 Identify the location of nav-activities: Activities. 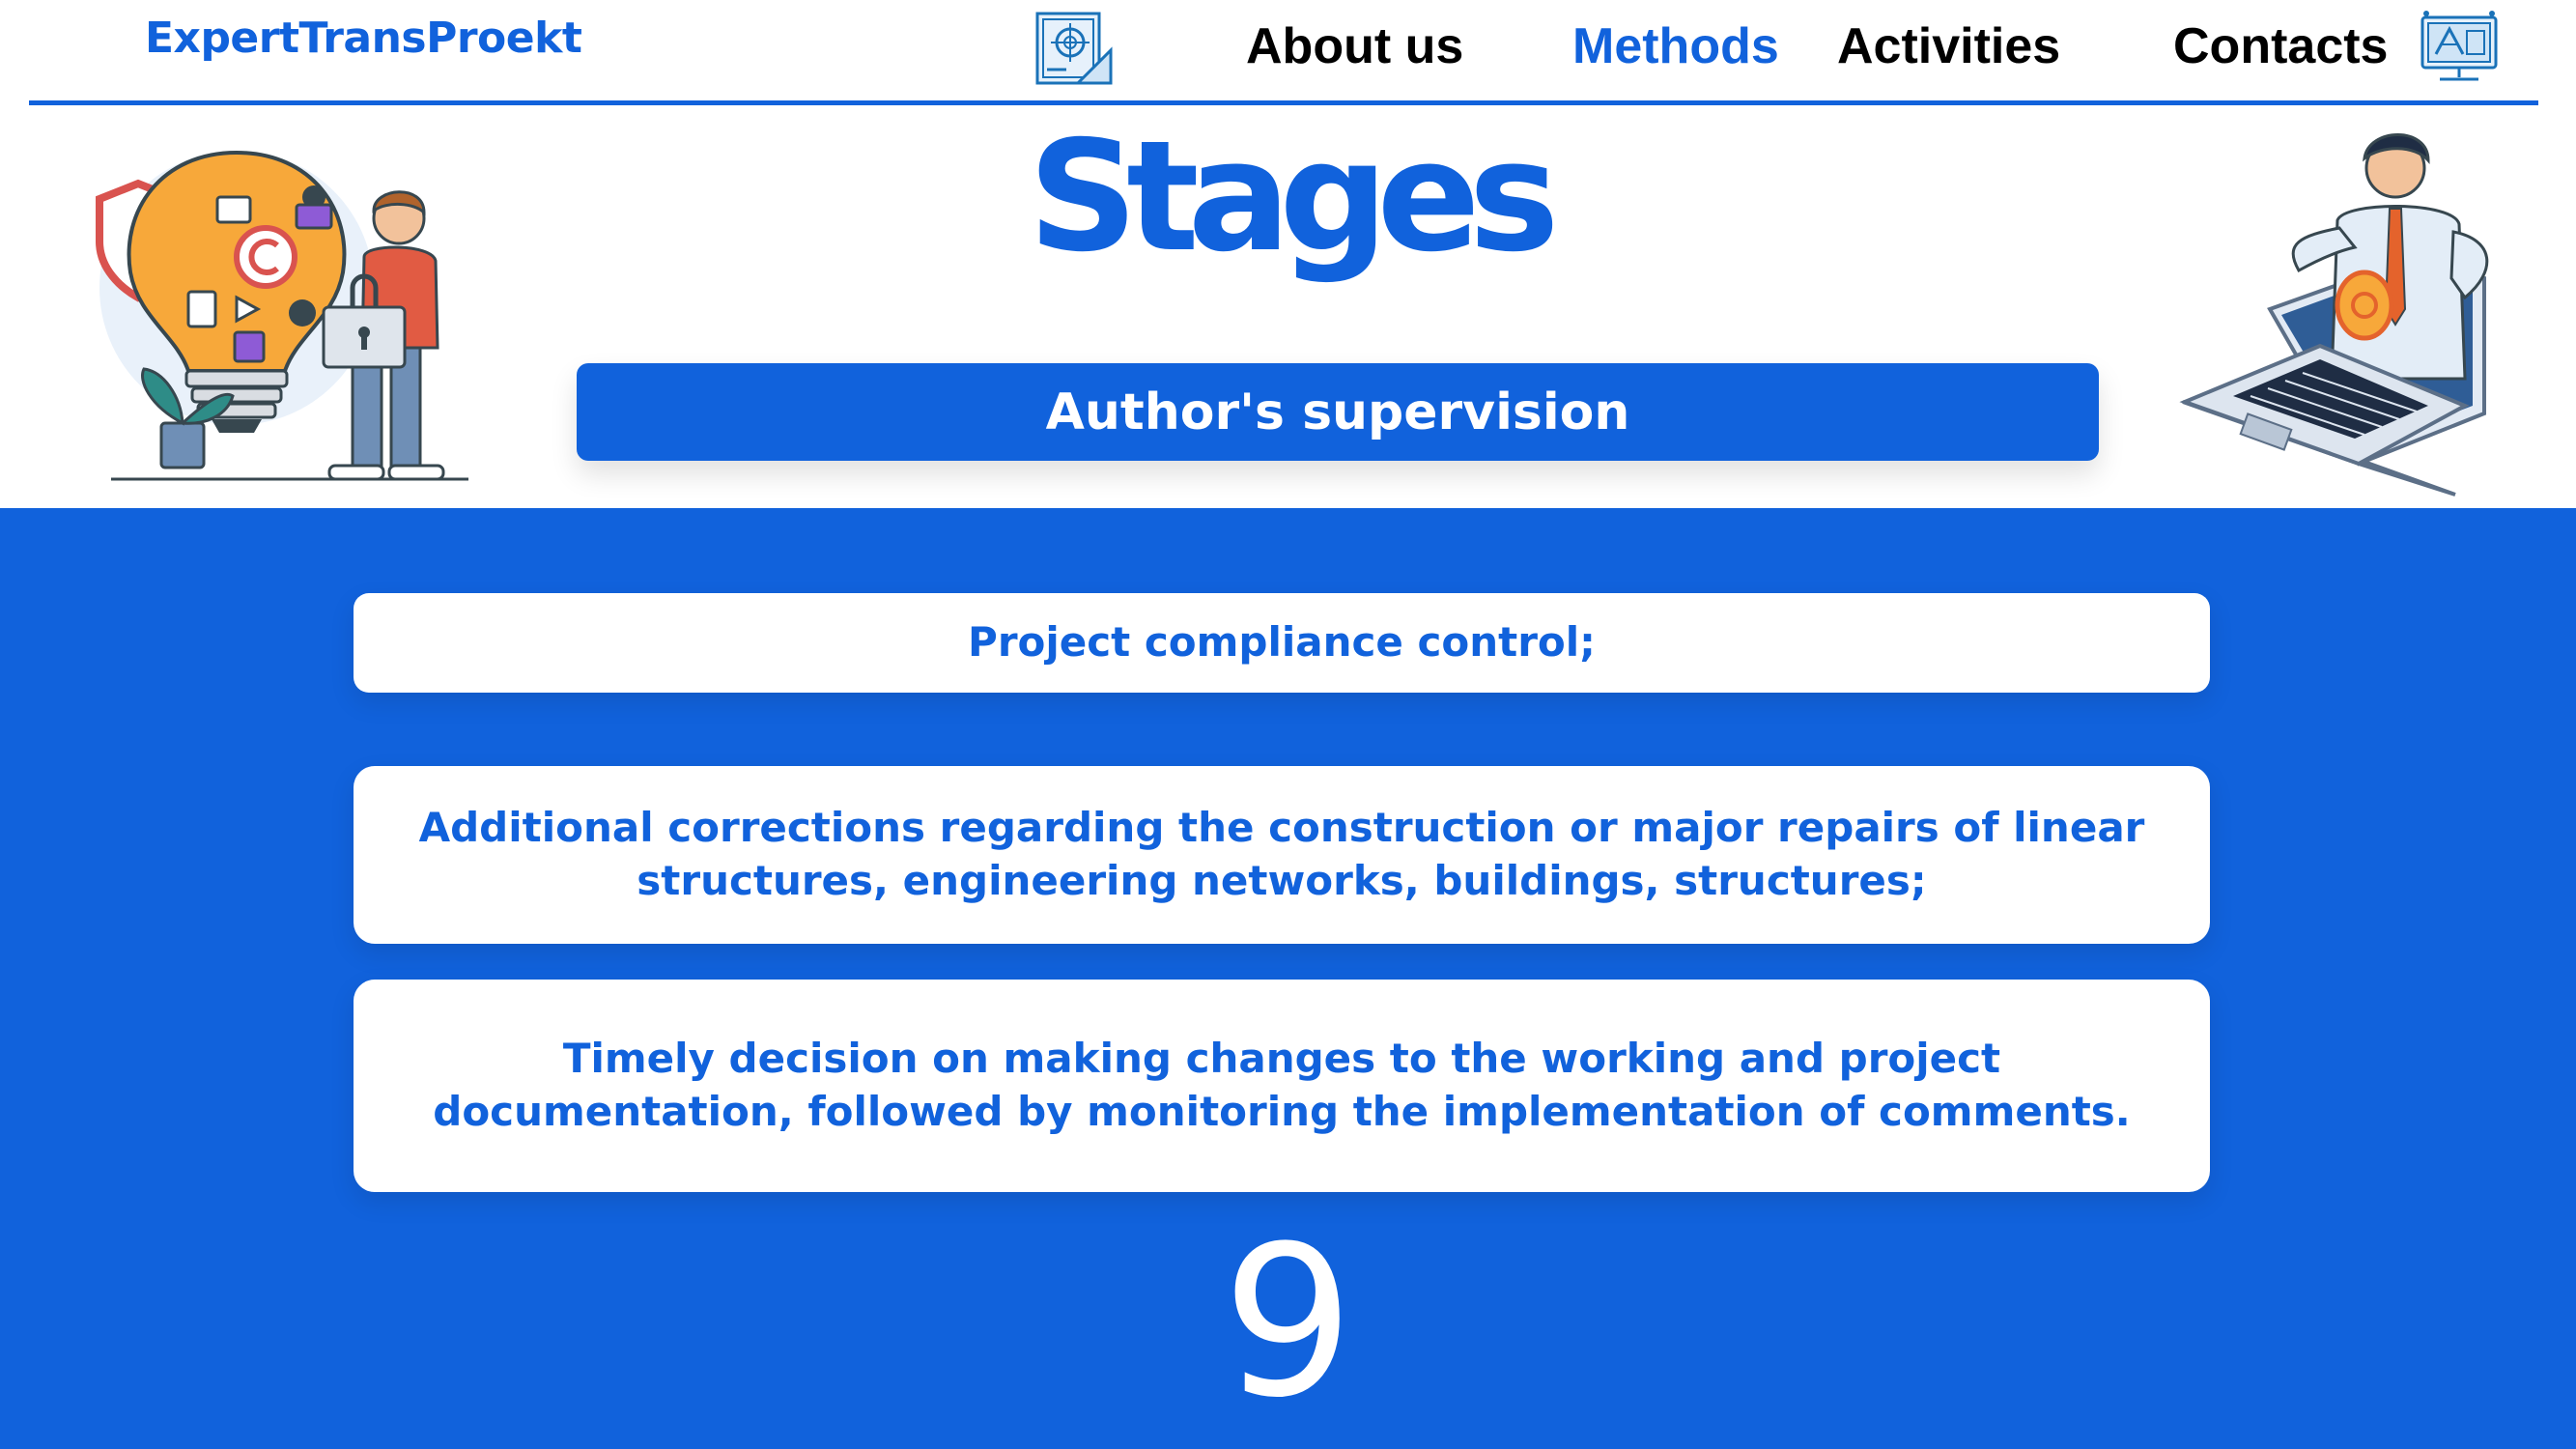
(1948, 46).